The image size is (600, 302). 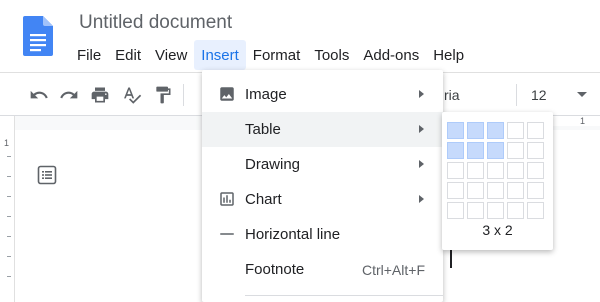 What do you see at coordinates (322, 199) in the screenshot?
I see `insert-chart-item: Chart` at bounding box center [322, 199].